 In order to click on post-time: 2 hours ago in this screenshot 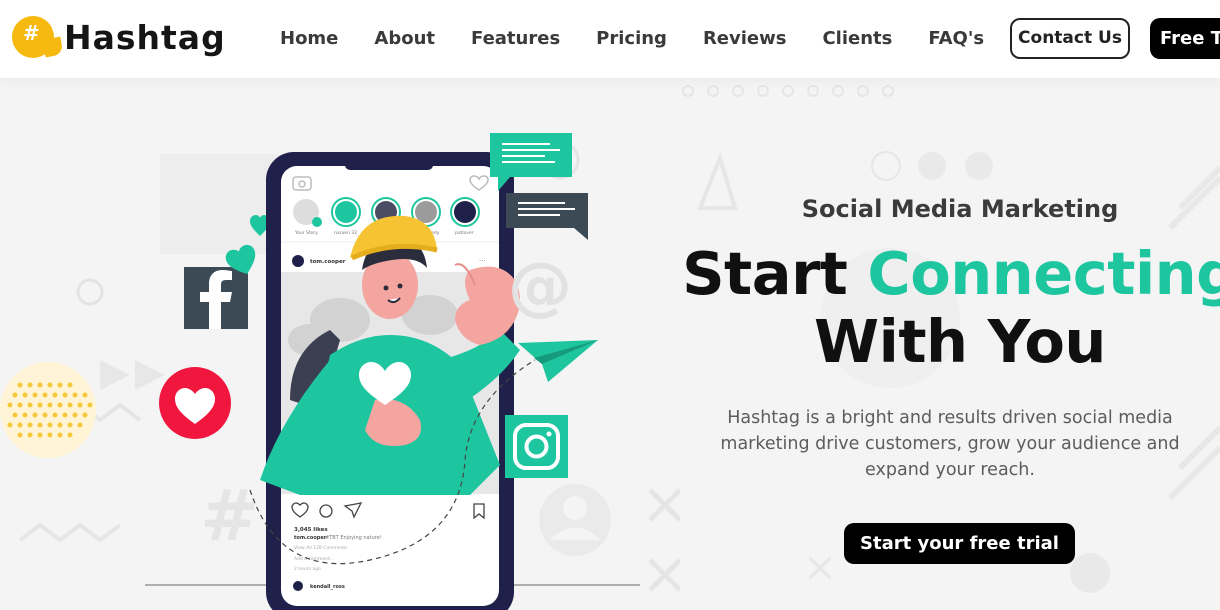, I will do `click(307, 569)`.